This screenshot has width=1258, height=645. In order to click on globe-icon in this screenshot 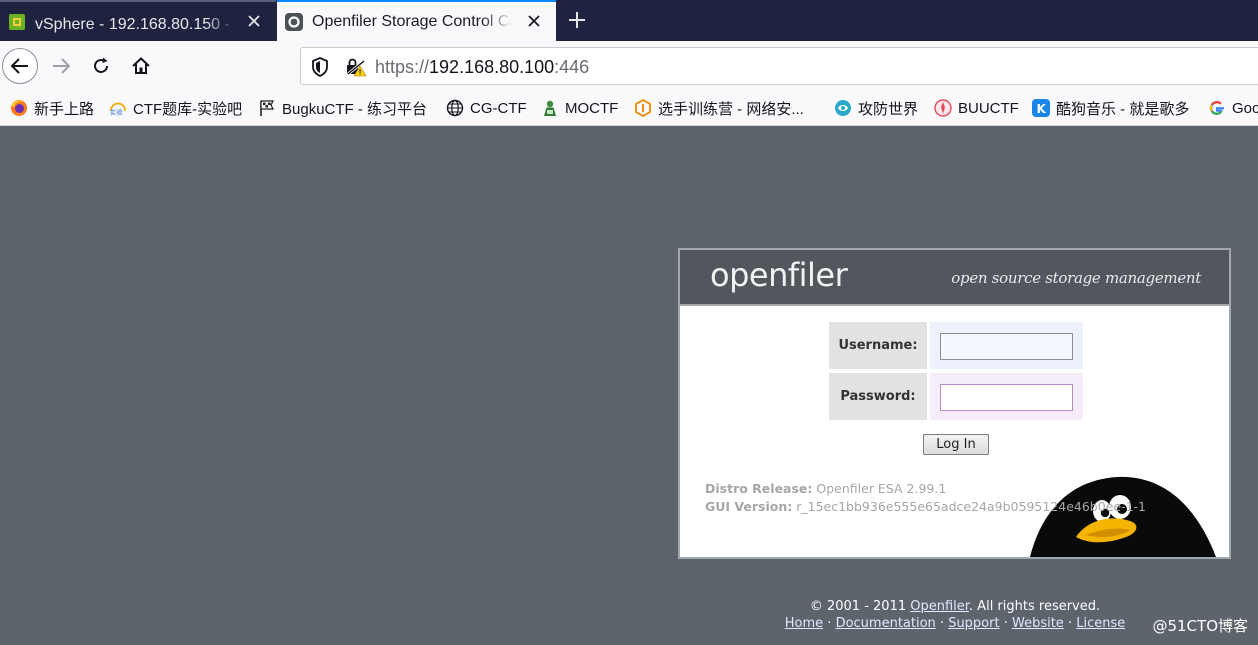, I will do `click(455, 108)`.